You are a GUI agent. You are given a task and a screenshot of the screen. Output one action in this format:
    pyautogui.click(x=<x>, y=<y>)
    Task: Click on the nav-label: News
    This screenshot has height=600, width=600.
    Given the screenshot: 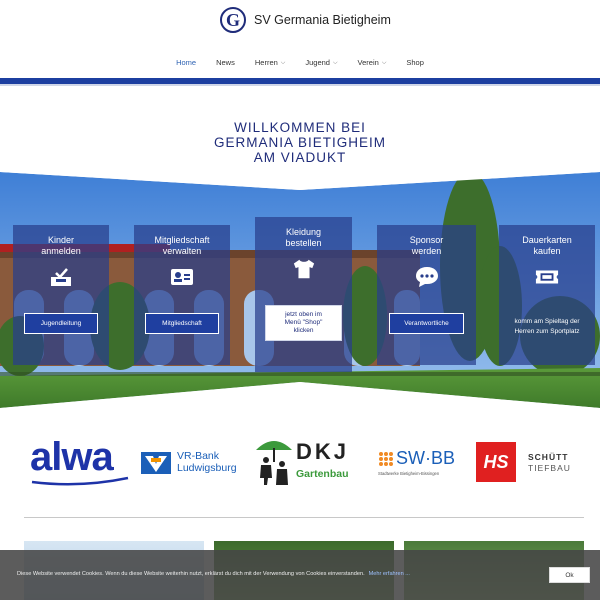 What is the action you would take?
    pyautogui.click(x=225, y=62)
    